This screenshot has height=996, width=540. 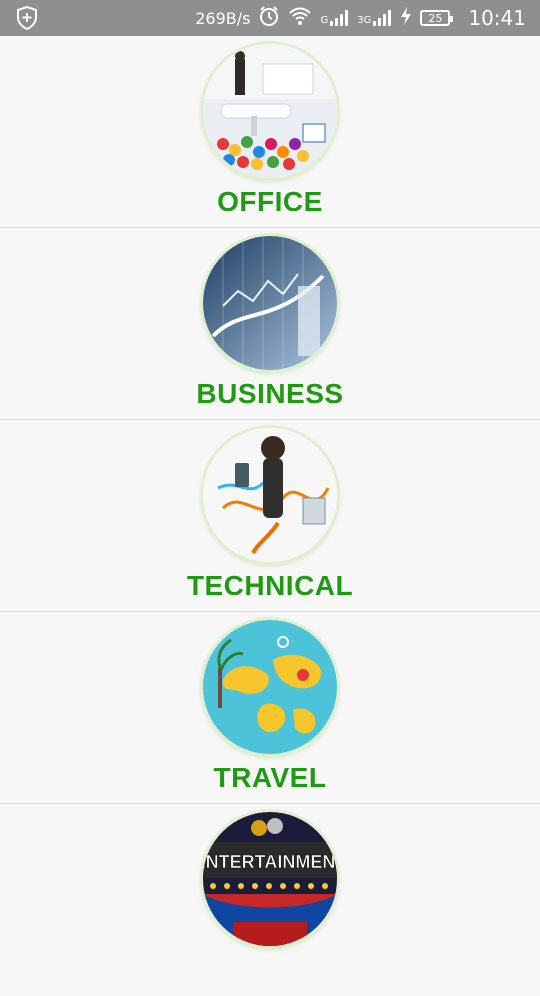 I want to click on category-label: TRAVEL, so click(x=270, y=777).